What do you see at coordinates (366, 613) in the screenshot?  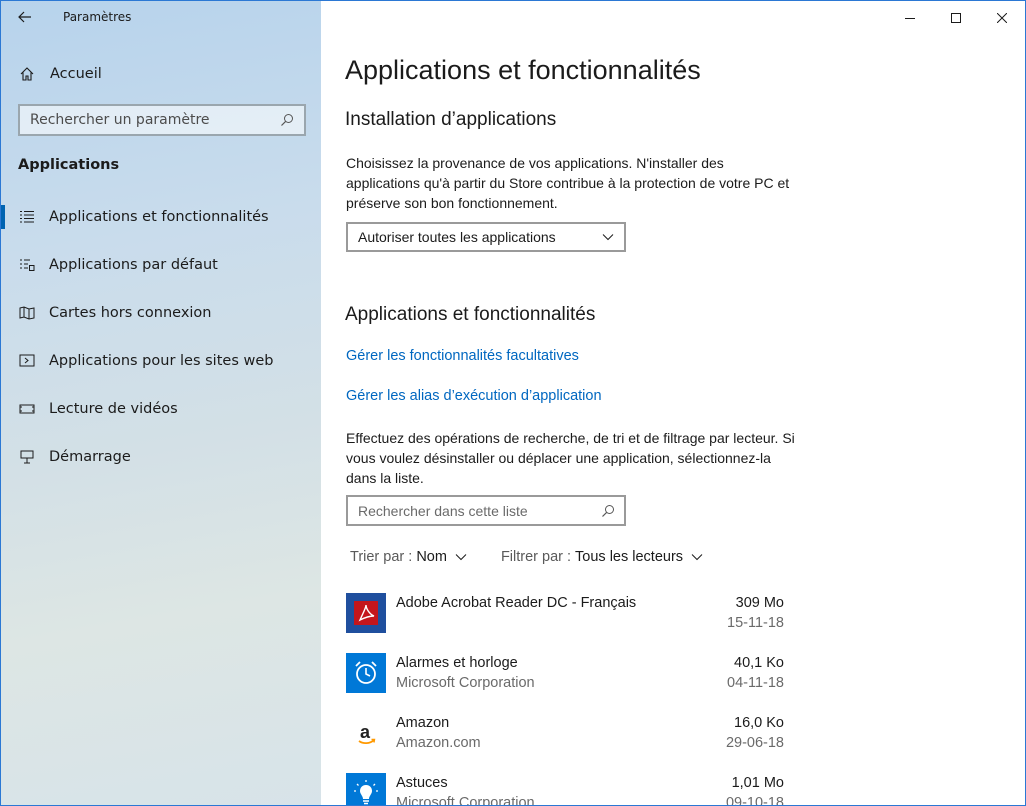 I see `adobe-acrobat-icon` at bounding box center [366, 613].